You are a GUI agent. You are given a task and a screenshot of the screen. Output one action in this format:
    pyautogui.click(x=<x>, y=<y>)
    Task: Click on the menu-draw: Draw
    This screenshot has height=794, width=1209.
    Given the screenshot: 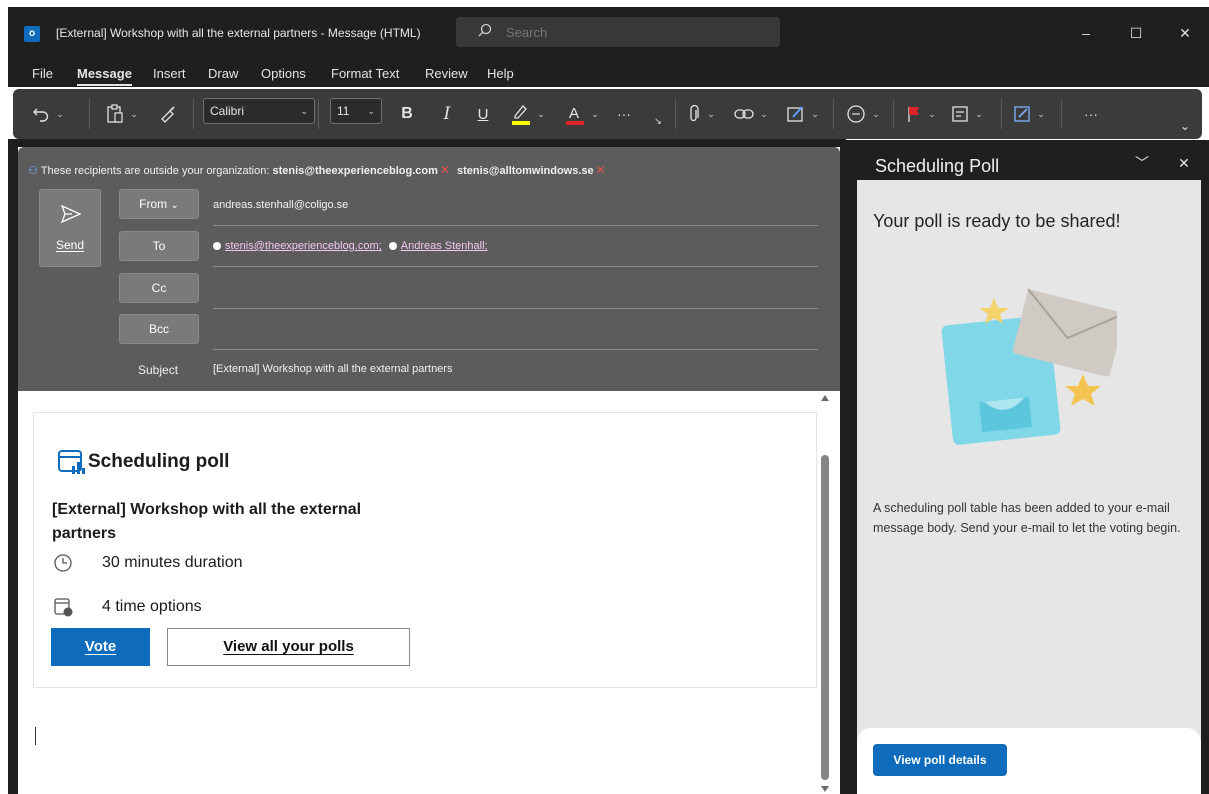 What is the action you would take?
    pyautogui.click(x=223, y=73)
    